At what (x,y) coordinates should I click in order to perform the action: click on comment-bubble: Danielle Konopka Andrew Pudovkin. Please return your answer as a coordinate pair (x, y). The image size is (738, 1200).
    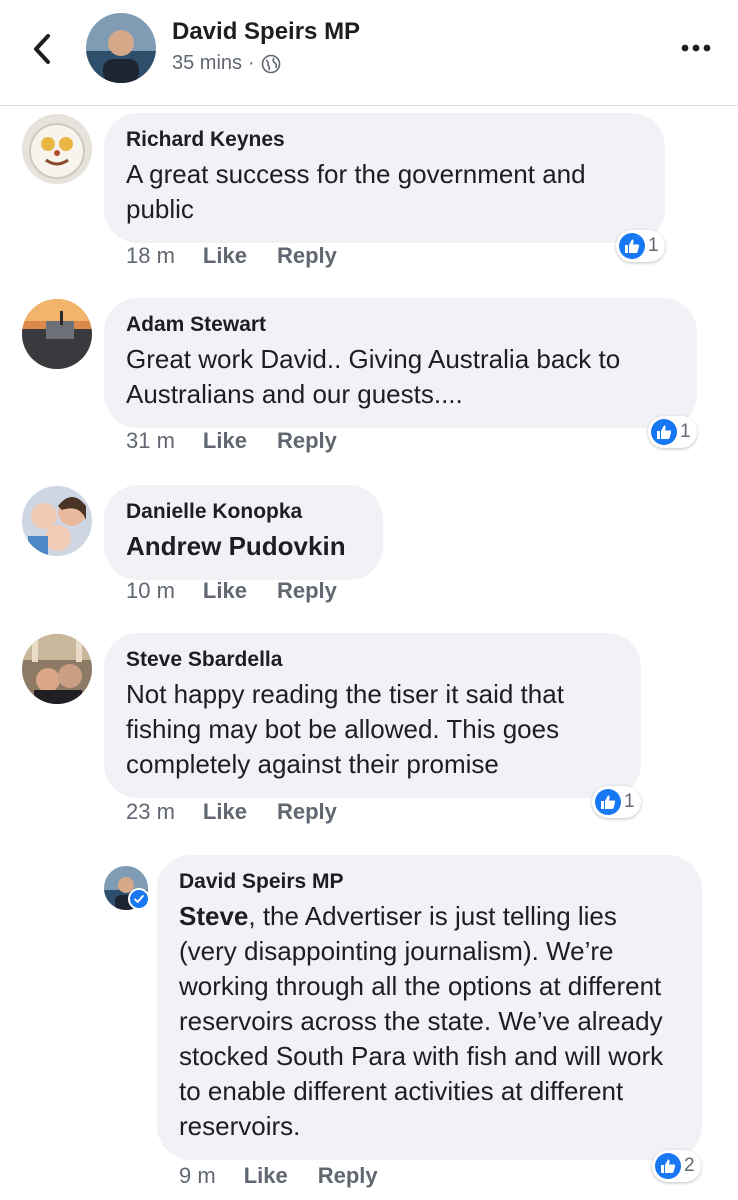
    Looking at the image, I should click on (243, 532).